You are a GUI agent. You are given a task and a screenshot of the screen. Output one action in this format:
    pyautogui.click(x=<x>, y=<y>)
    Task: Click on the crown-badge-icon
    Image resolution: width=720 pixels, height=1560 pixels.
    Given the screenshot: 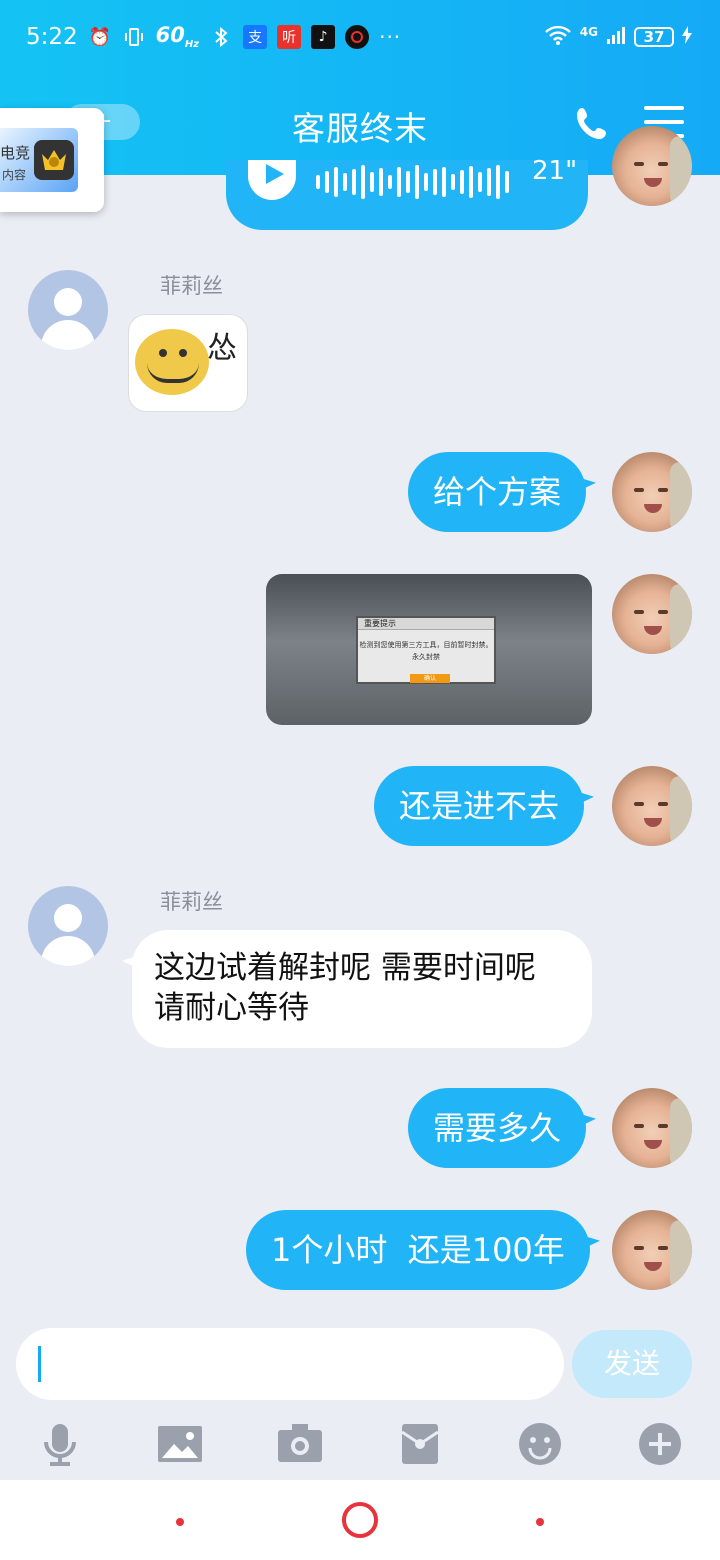 What is the action you would take?
    pyautogui.click(x=54, y=160)
    